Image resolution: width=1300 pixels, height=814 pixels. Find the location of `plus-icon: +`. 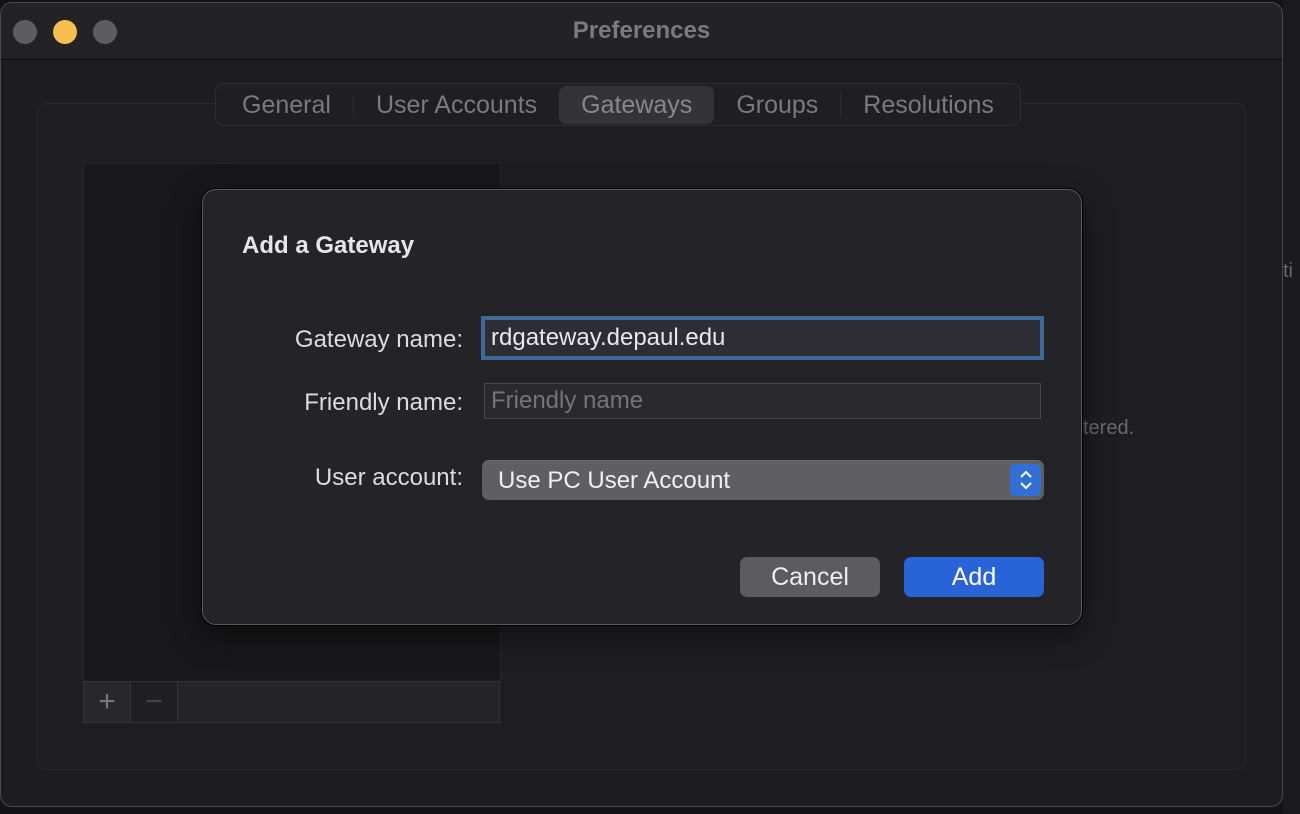

plus-icon: + is located at coordinates (107, 701).